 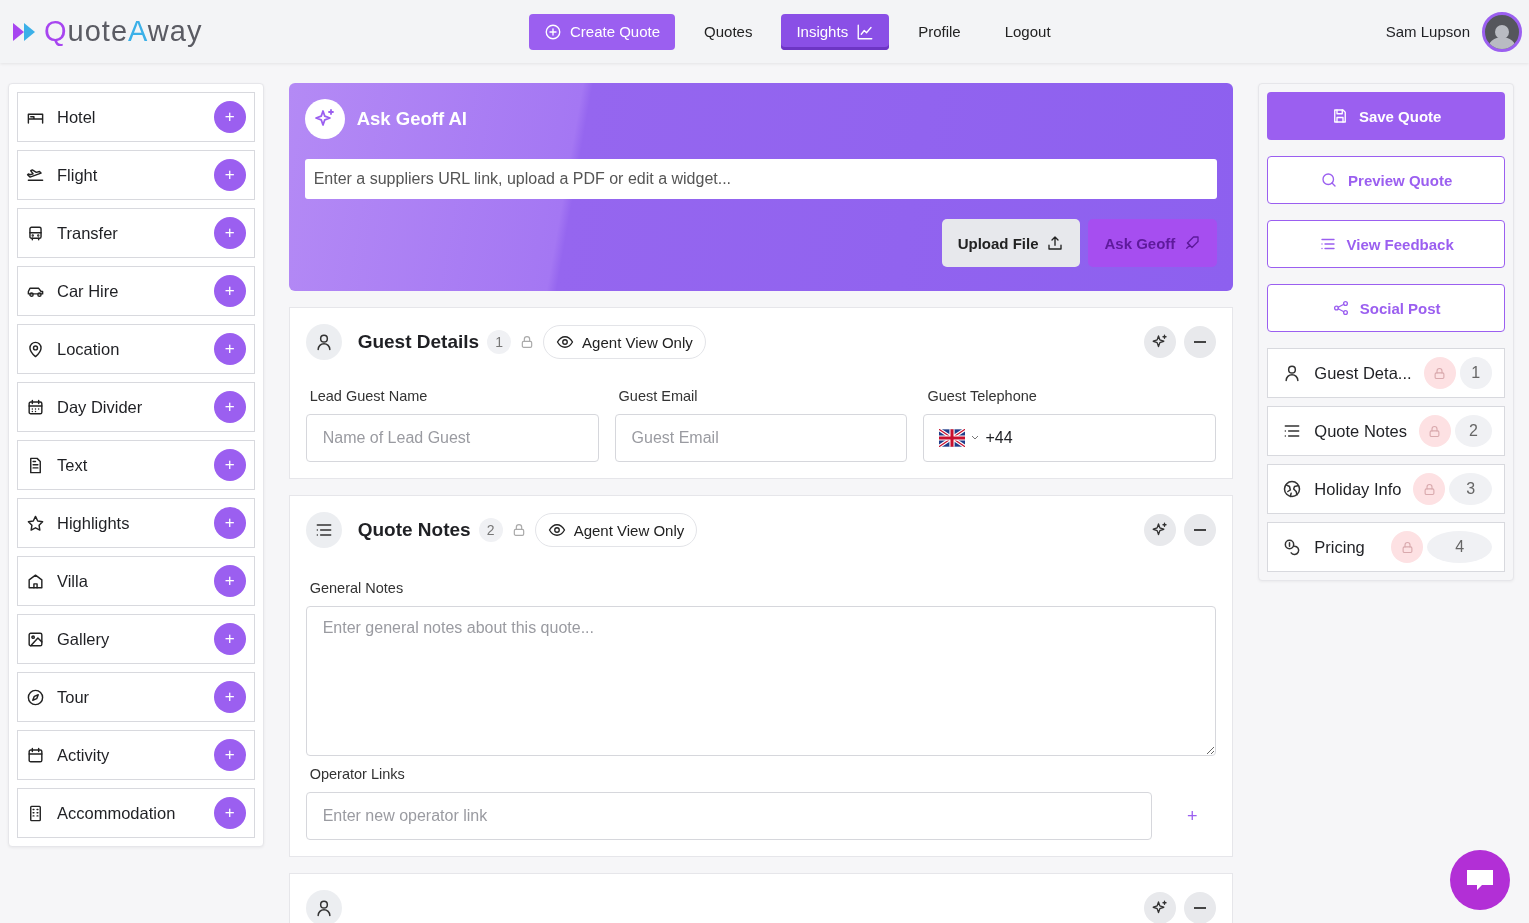 I want to click on field-label: General Notes, so click(x=356, y=588).